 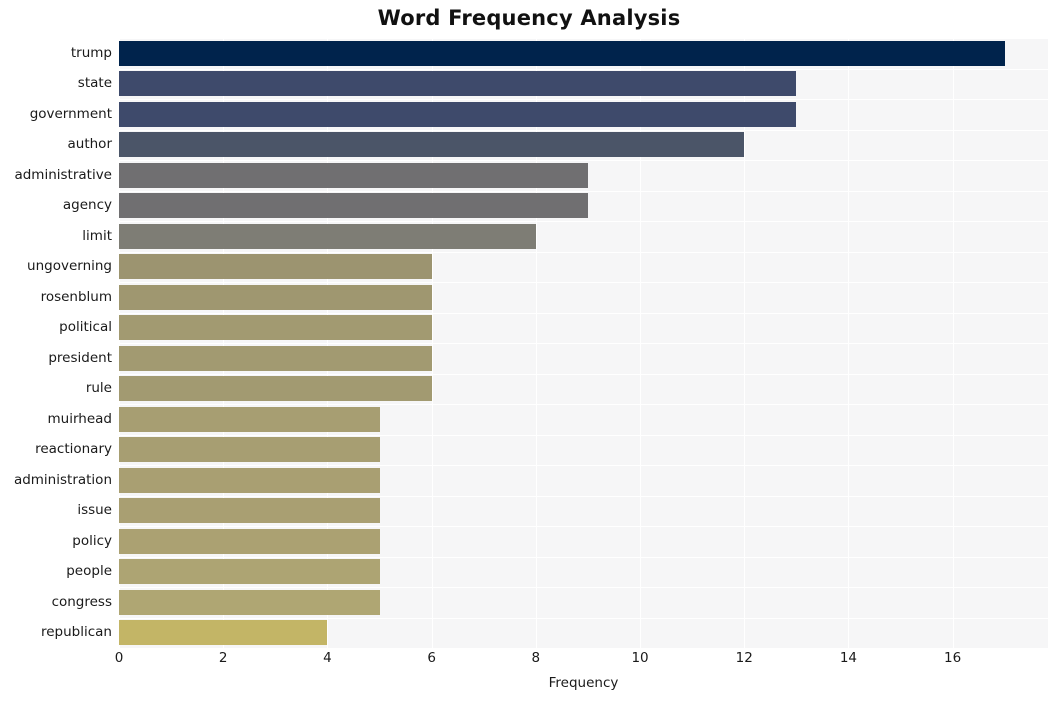 I want to click on y-axis-tick-label: republican, so click(x=76, y=632).